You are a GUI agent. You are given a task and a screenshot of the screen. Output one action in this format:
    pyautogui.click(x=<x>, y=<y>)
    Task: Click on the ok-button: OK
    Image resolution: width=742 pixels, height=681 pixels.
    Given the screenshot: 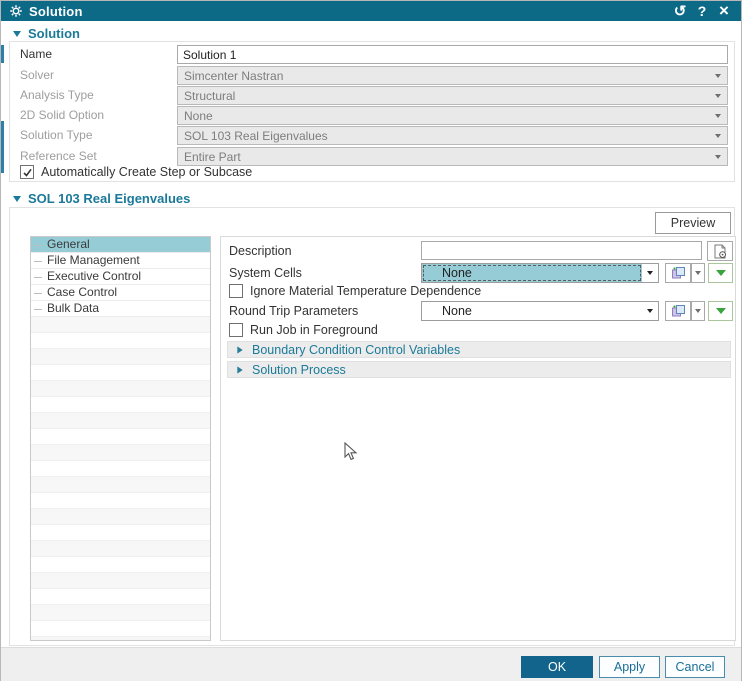 What is the action you would take?
    pyautogui.click(x=557, y=667)
    